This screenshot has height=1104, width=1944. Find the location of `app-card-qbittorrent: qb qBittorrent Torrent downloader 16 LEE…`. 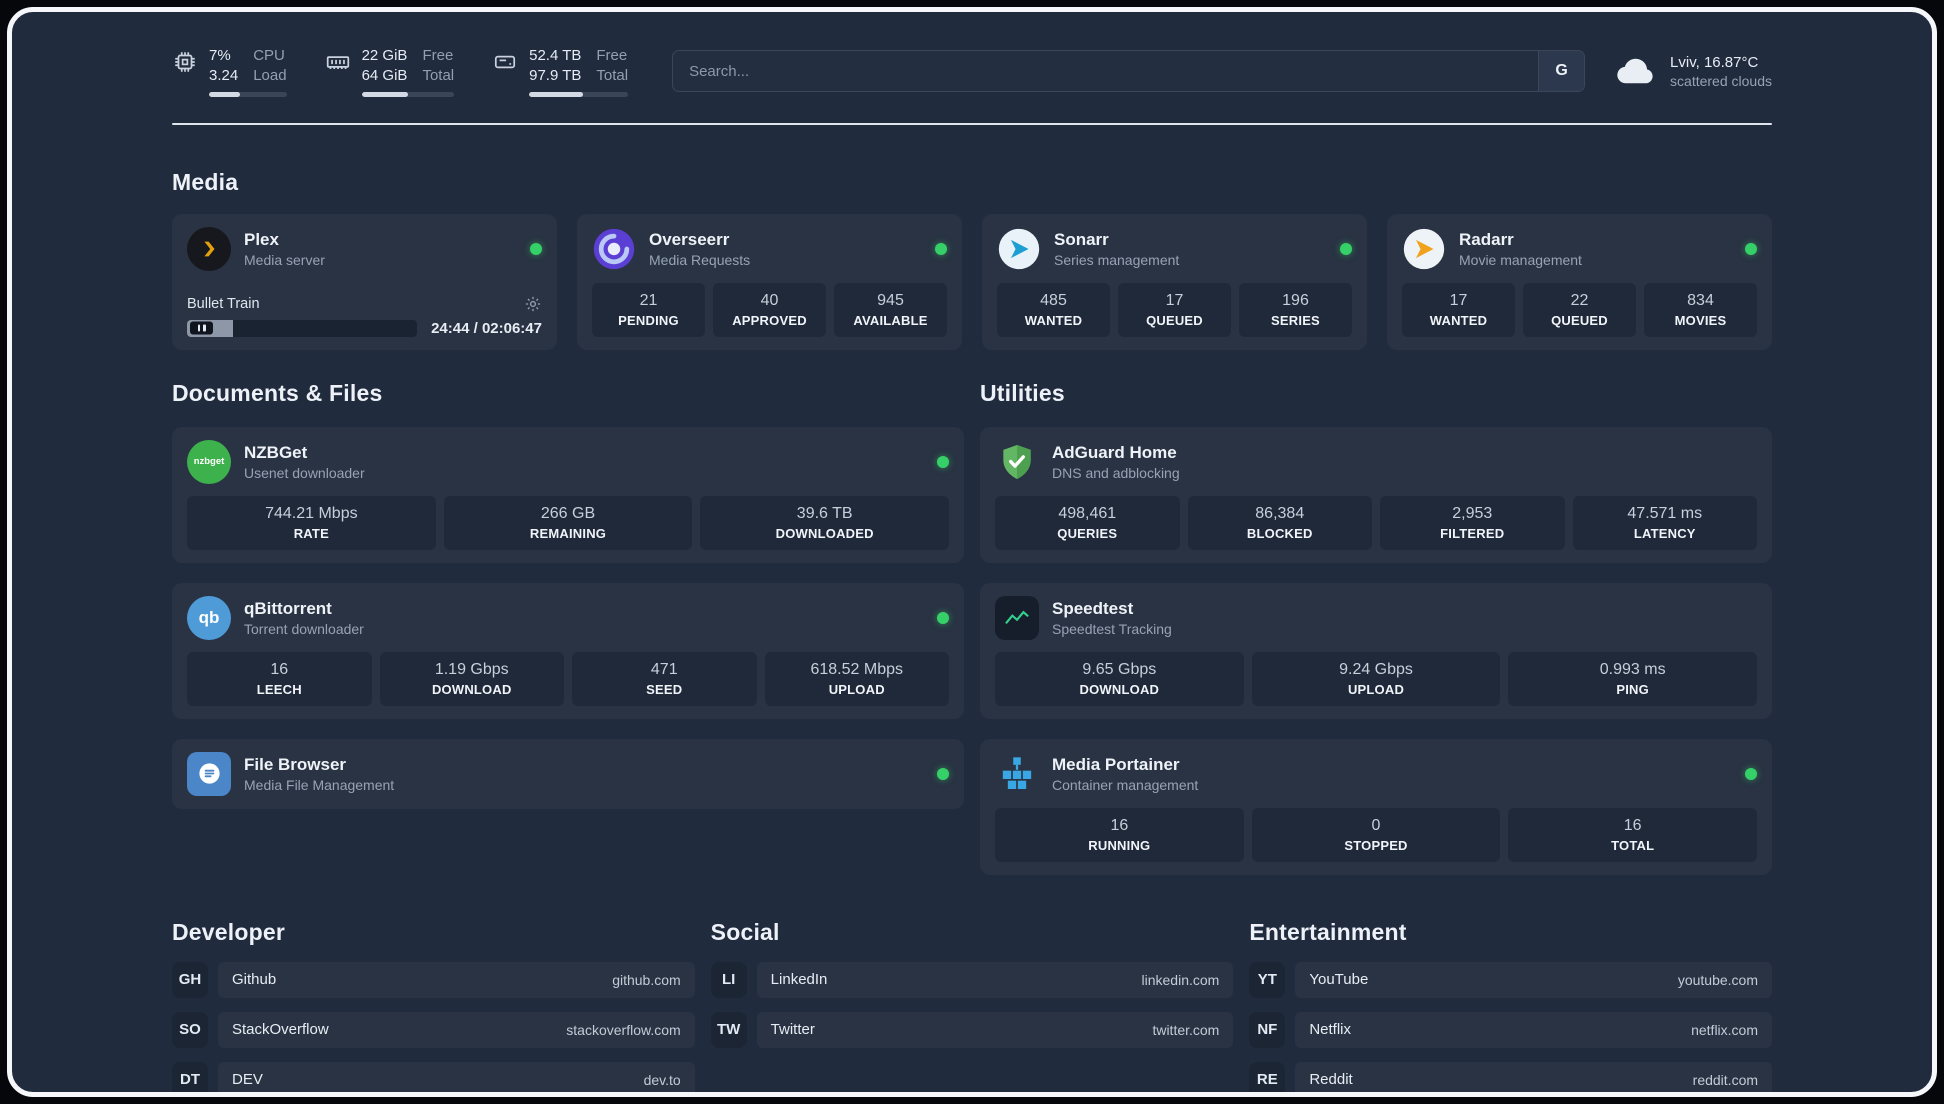

app-card-qbittorrent: qb qBittorrent Torrent downloader 16 LEE… is located at coordinates (568, 650).